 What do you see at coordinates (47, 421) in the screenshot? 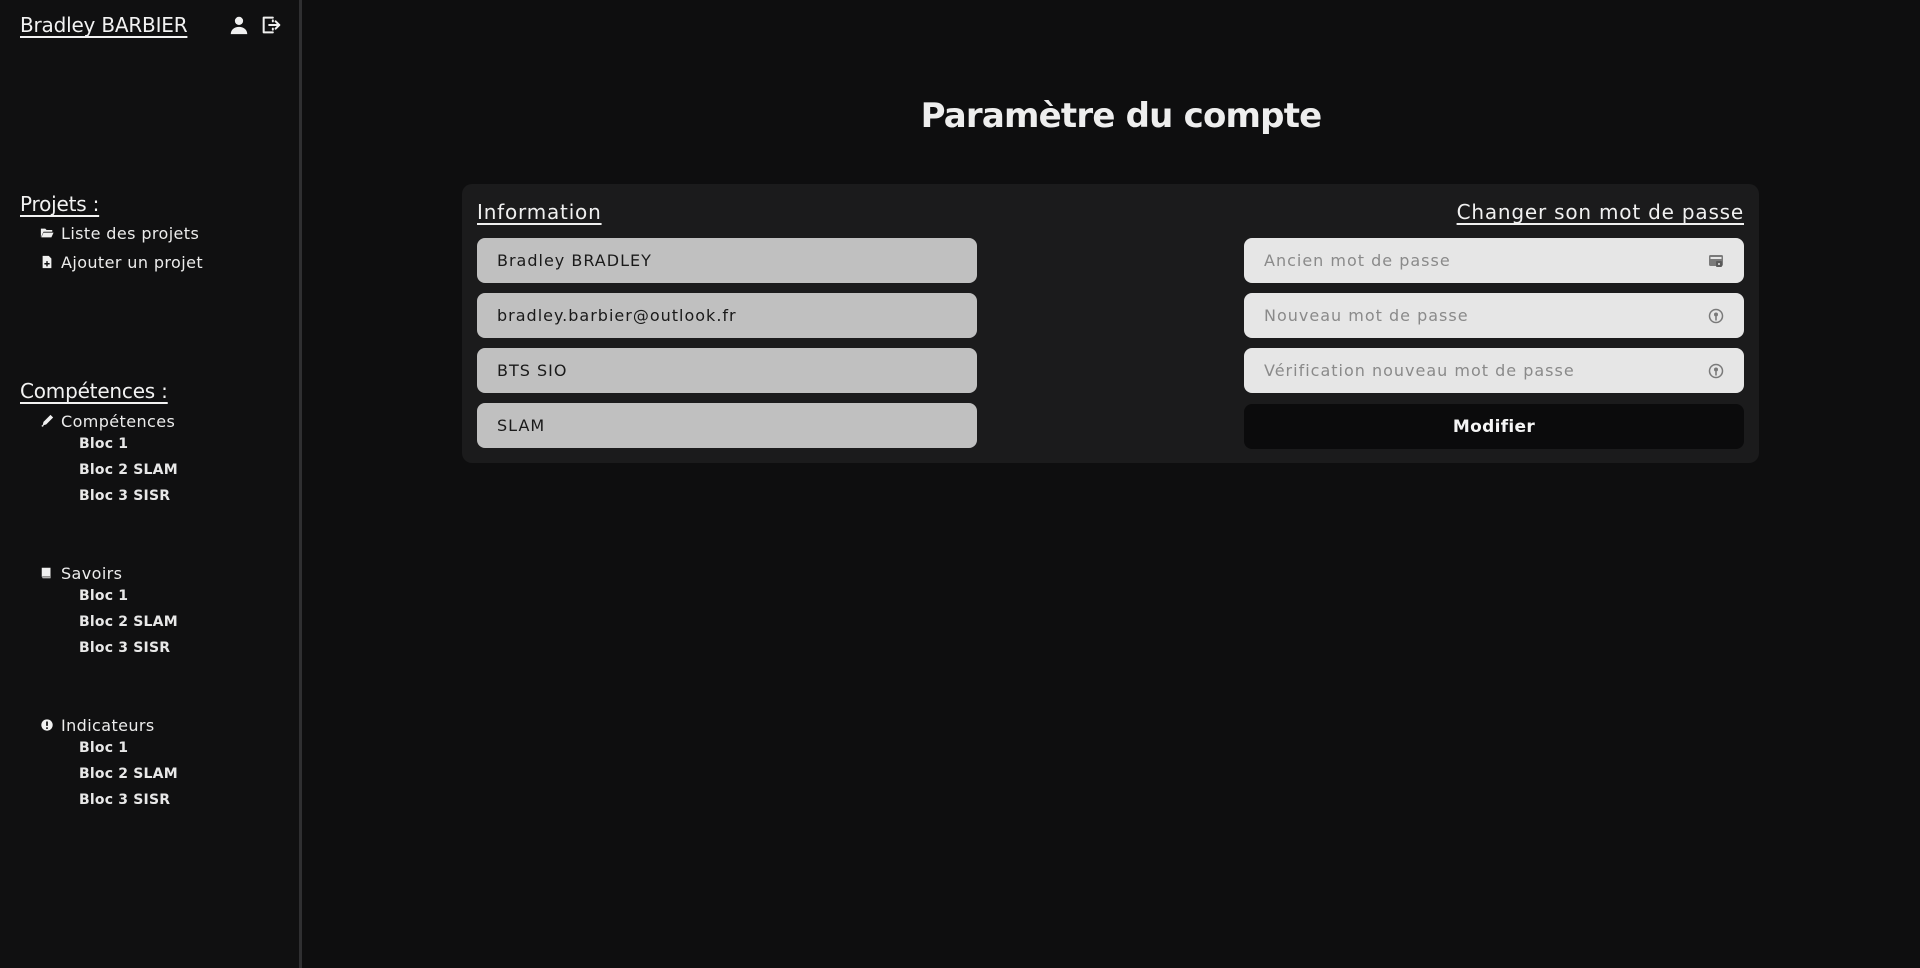
I see `pen-icon` at bounding box center [47, 421].